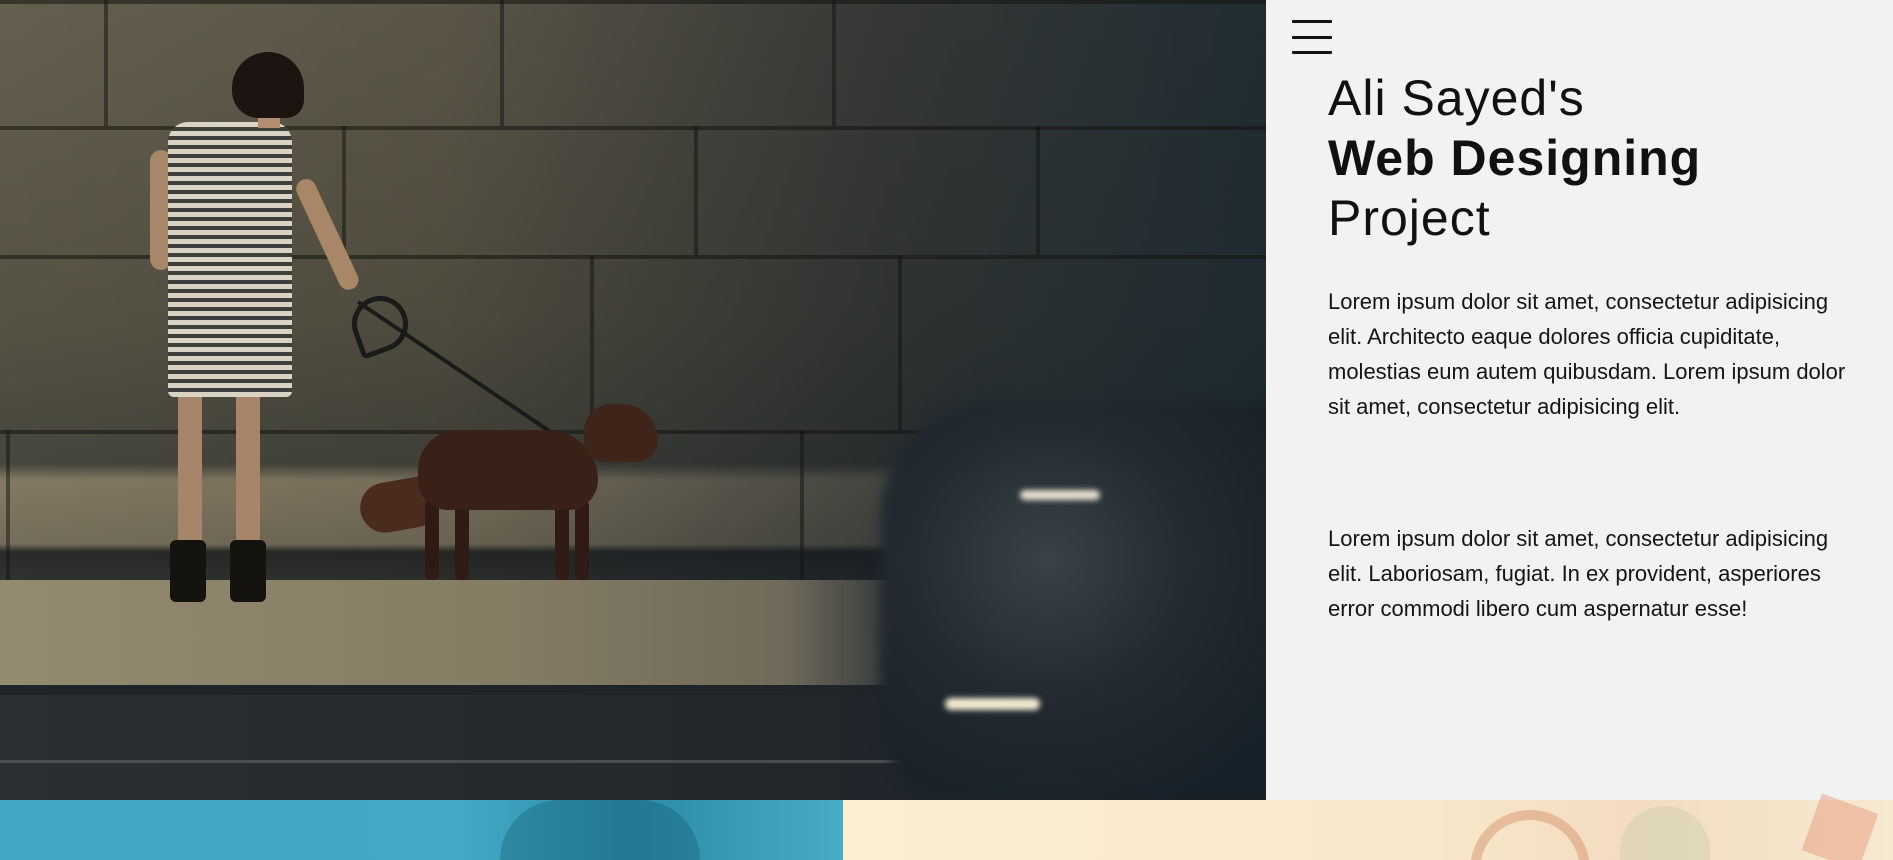 This screenshot has width=1893, height=860. I want to click on next-section-image-right, so click(1368, 830).